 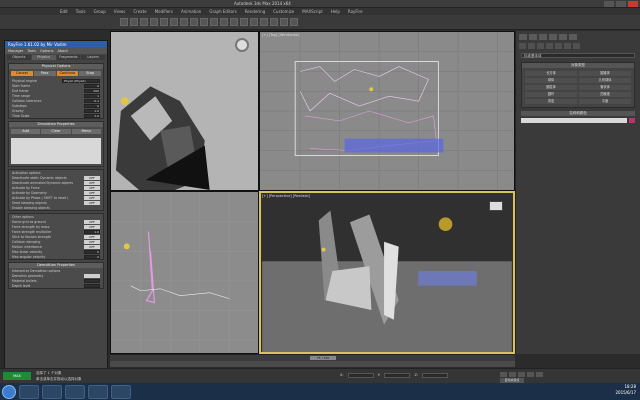 I want to click on param-field: 200, so click(x=92, y=90).